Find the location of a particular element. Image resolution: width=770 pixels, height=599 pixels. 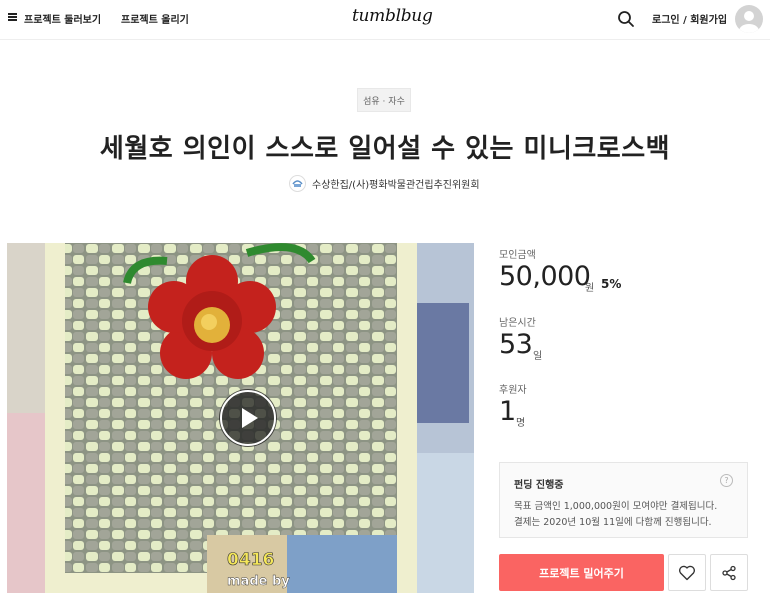

photo-caption-text: made by is located at coordinates (258, 581).